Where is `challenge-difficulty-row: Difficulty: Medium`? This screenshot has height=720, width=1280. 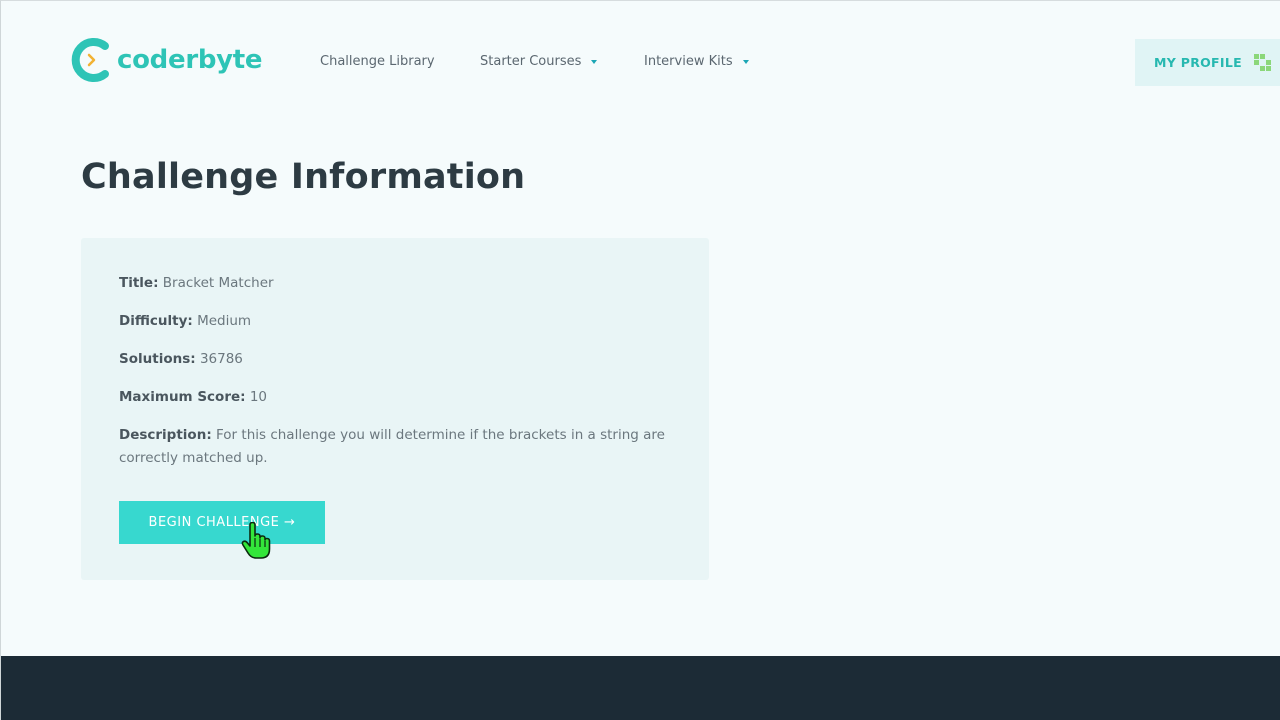
challenge-difficulty-row: Difficulty: Medium is located at coordinates (399, 321).